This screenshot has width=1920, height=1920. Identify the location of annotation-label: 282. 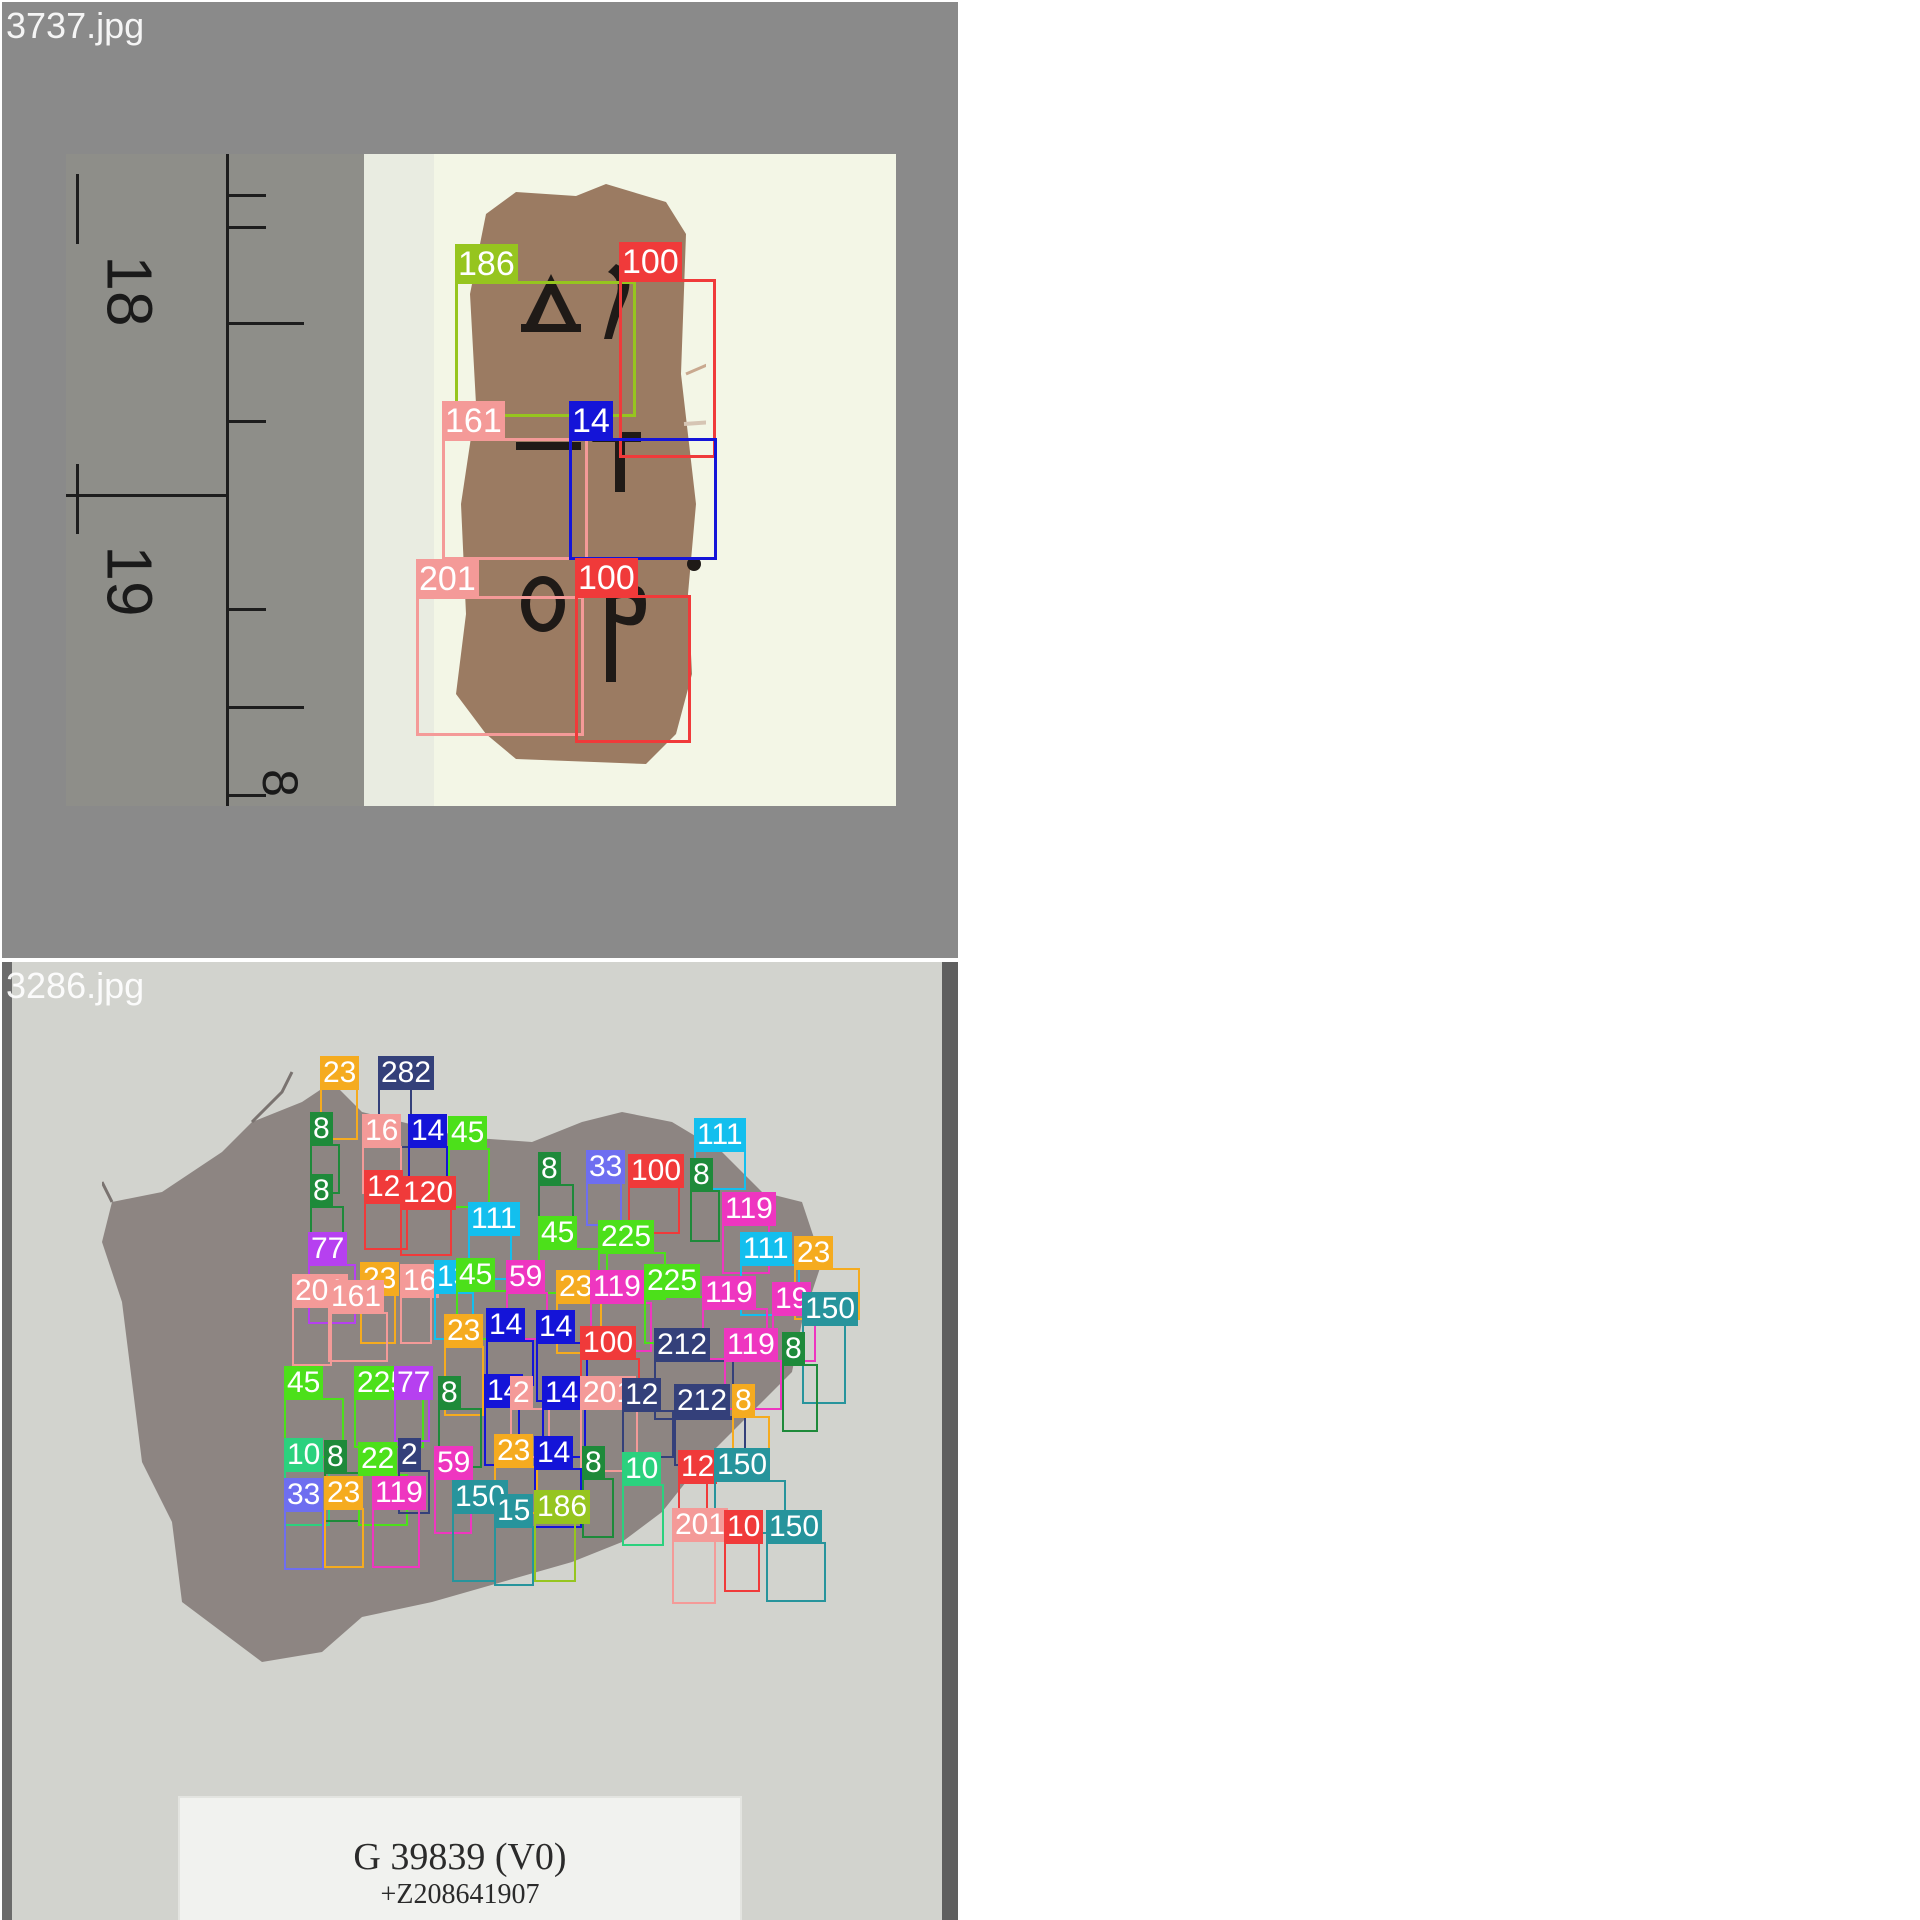
(406, 1073).